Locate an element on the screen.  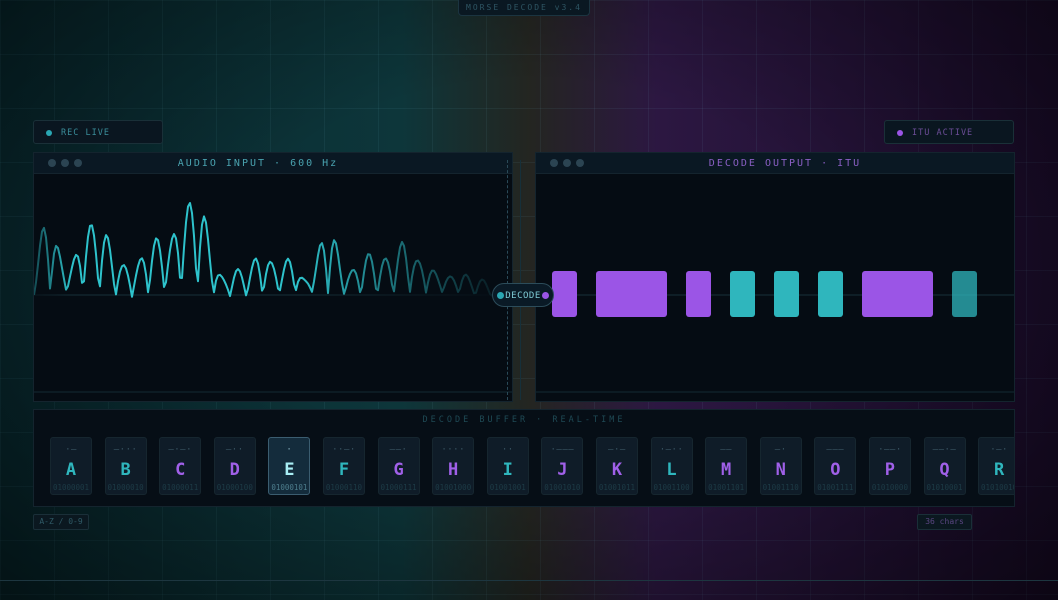
char-morse-code: —·—· is located at coordinates (180, 450).